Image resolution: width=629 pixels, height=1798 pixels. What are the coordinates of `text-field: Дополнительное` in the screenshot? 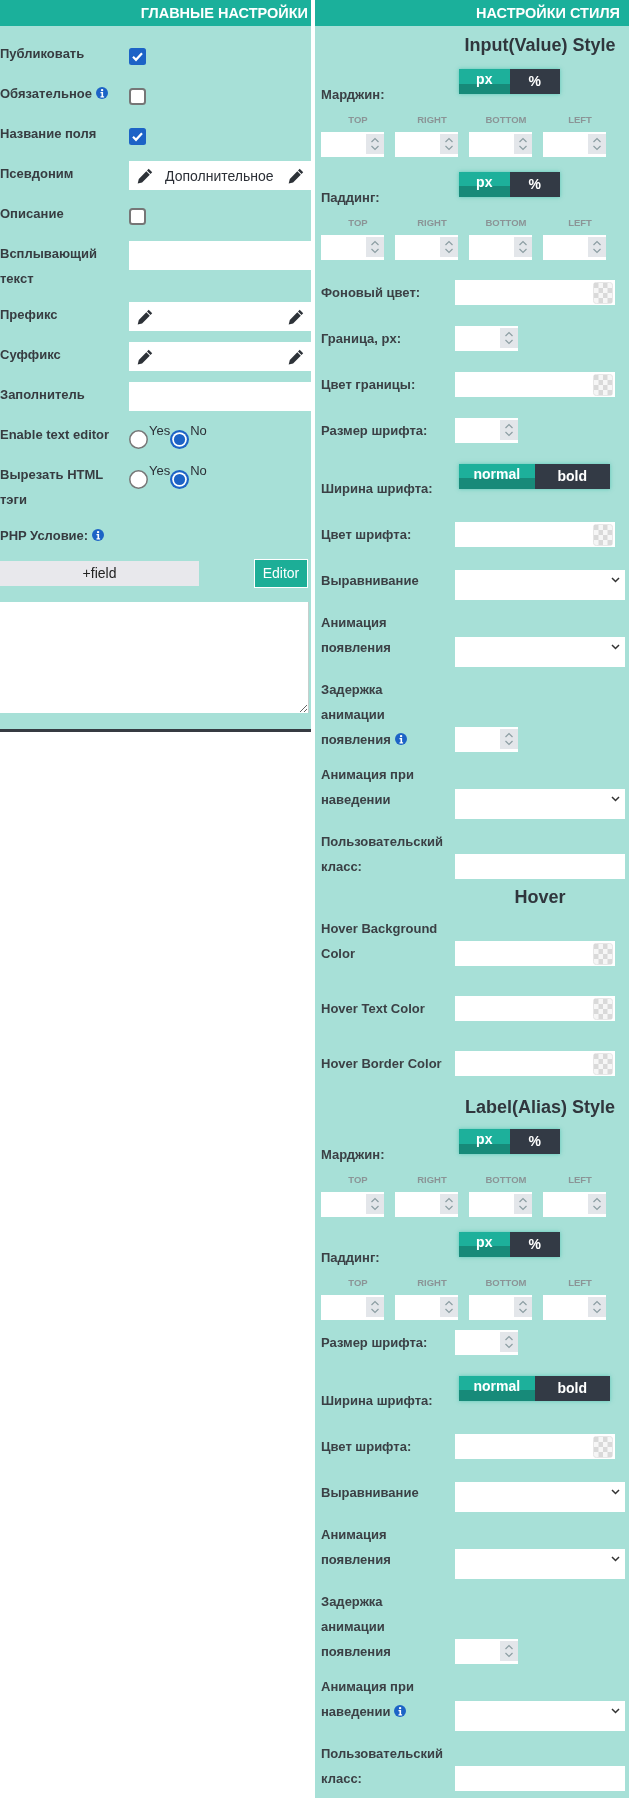 It's located at (220, 175).